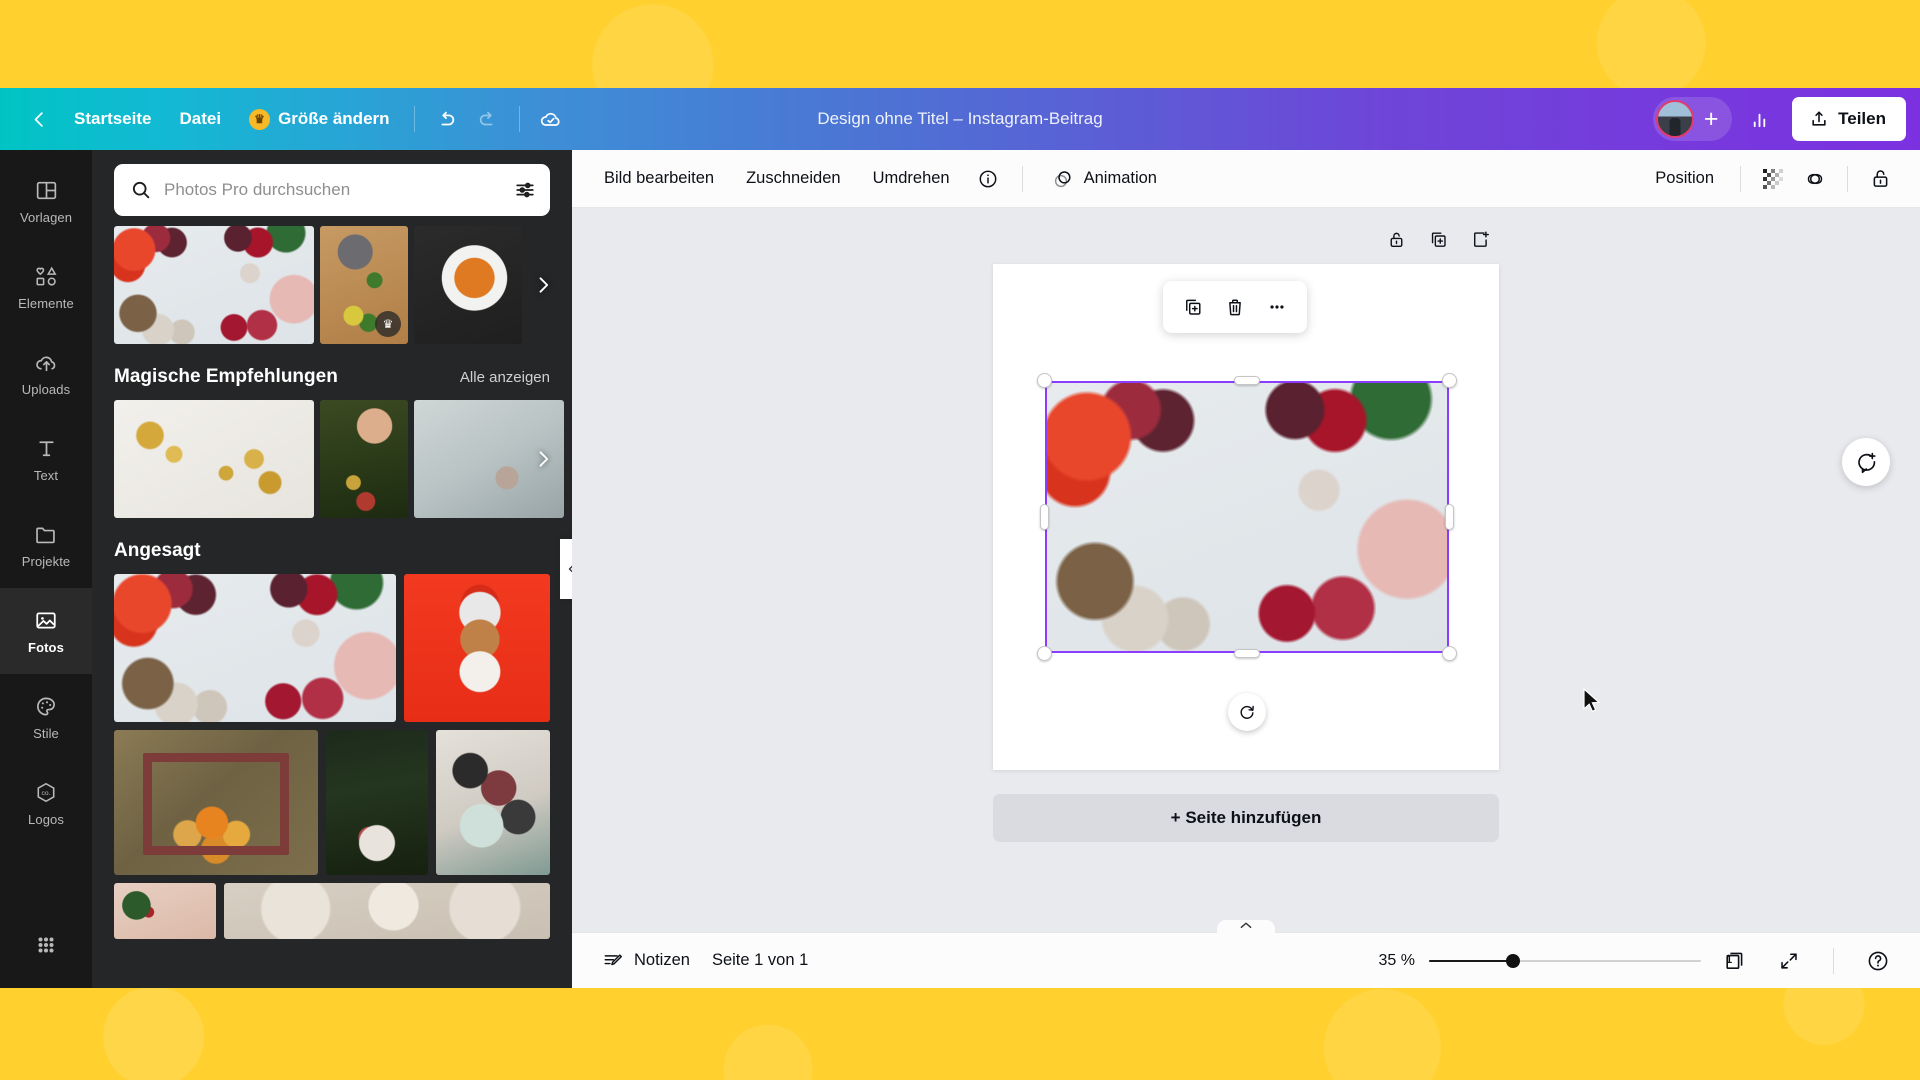 This screenshot has width=1920, height=1080. What do you see at coordinates (1277, 307) in the screenshot?
I see `more-options-button` at bounding box center [1277, 307].